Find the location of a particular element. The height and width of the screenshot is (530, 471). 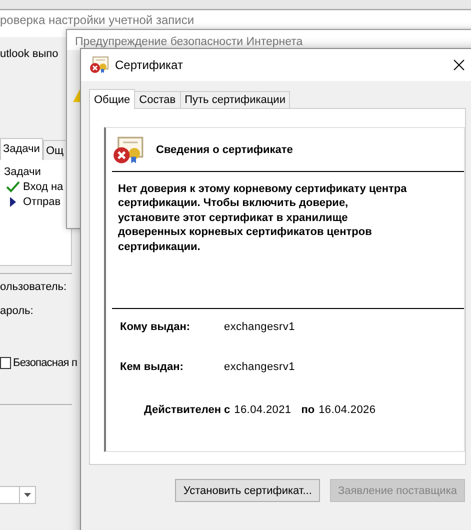

tab: Ощ is located at coordinates (54, 150).